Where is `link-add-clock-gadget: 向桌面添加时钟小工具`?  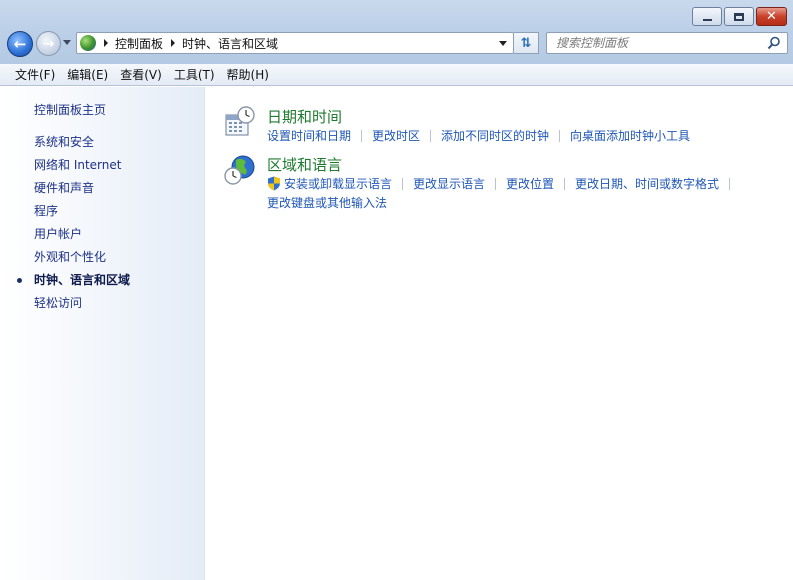
link-add-clock-gadget: 向桌面添加时钟小工具 is located at coordinates (630, 136).